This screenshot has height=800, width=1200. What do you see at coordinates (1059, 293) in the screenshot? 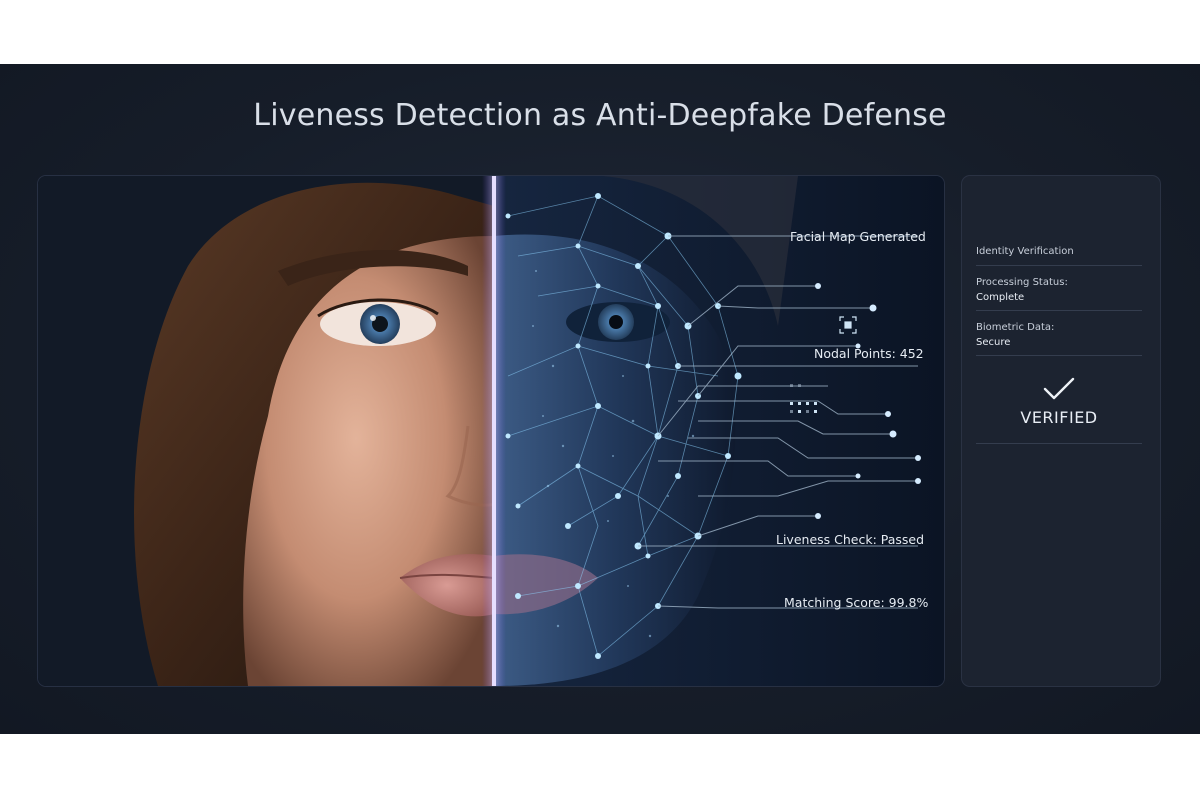
I see `processing-status-row: Processing Status: Complete` at bounding box center [1059, 293].